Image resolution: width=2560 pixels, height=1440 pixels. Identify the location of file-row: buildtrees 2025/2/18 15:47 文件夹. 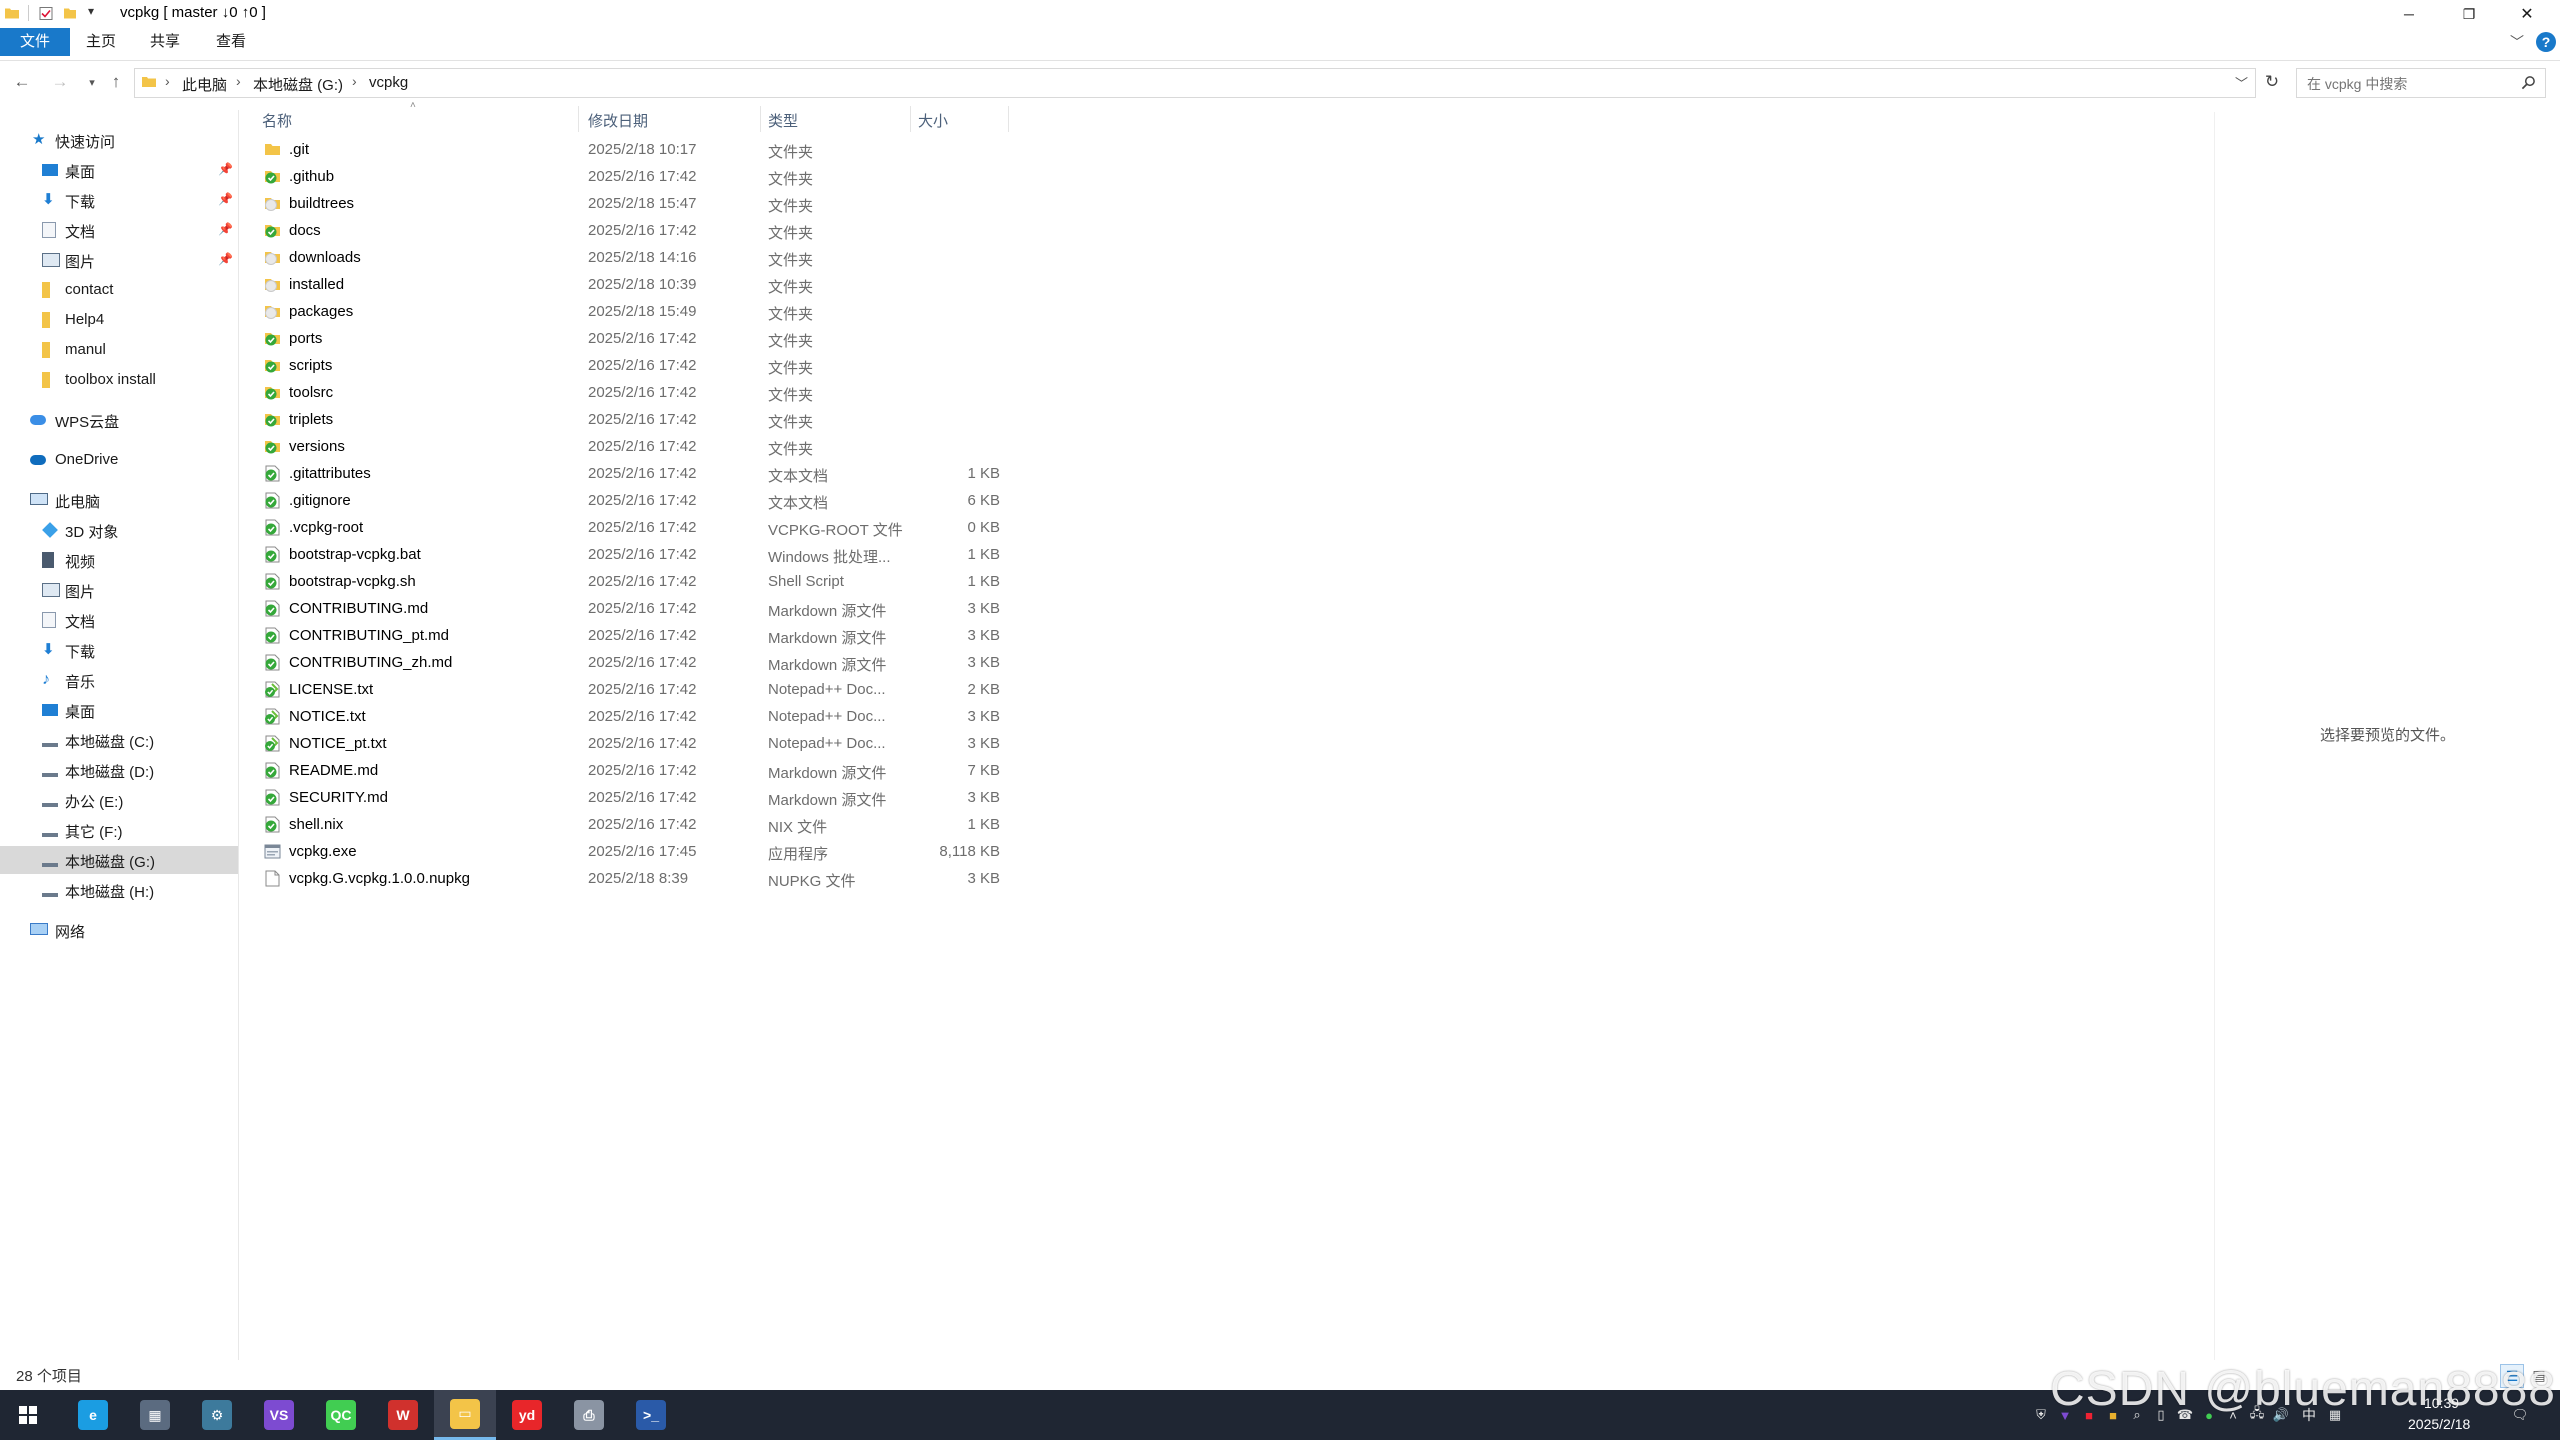
(638, 203).